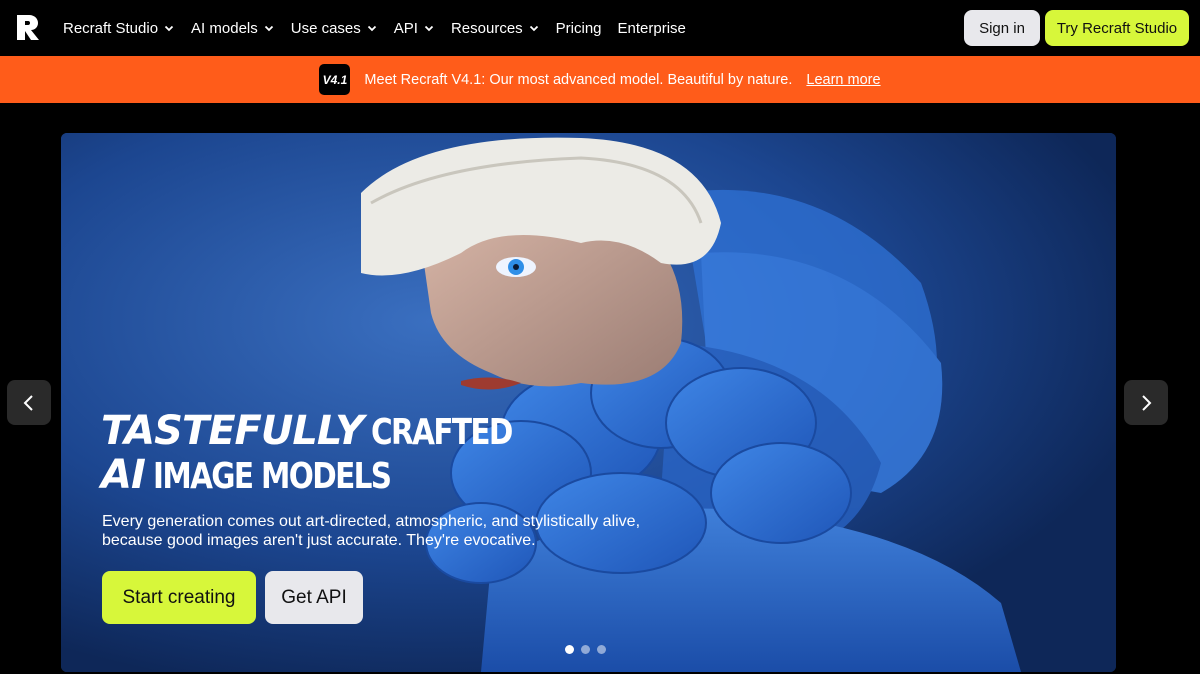  I want to click on nav-use-cases: Use cases, so click(334, 28).